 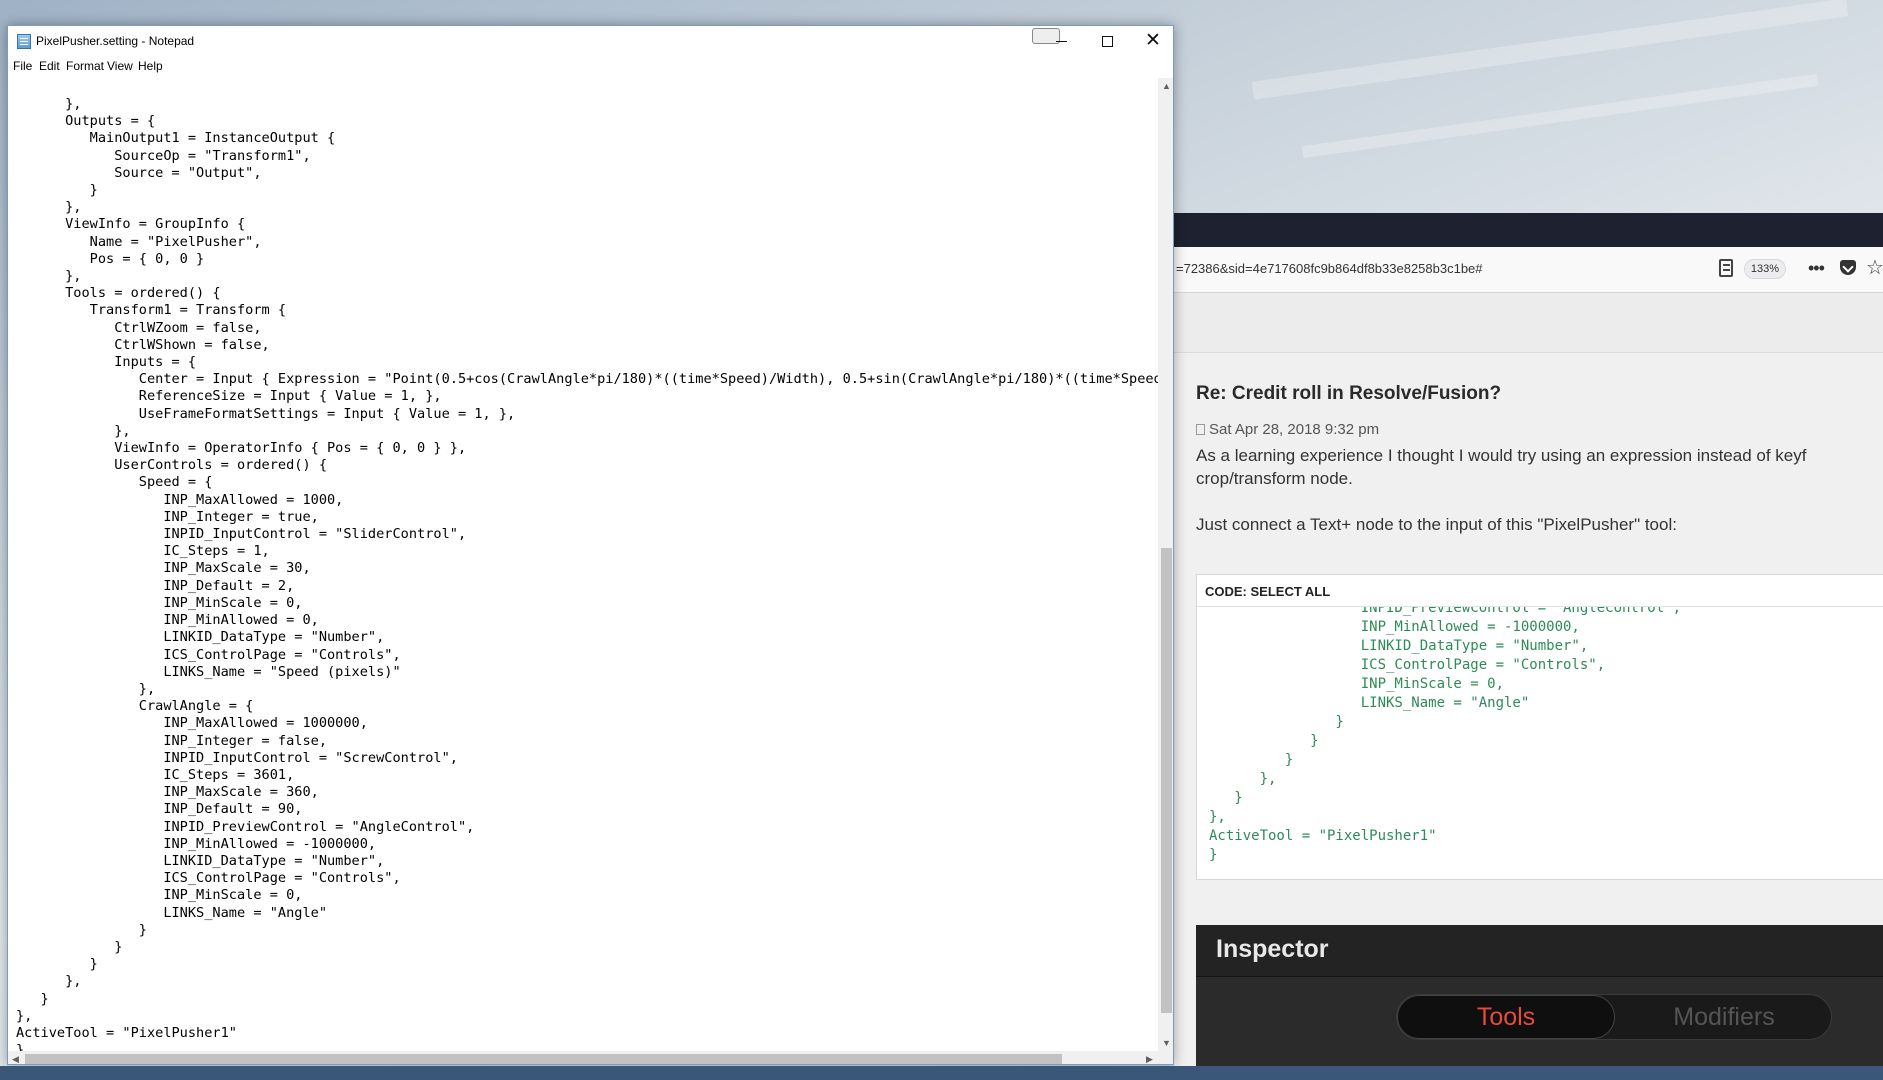 What do you see at coordinates (1528, 230) in the screenshot?
I see `browser-tab-strip` at bounding box center [1528, 230].